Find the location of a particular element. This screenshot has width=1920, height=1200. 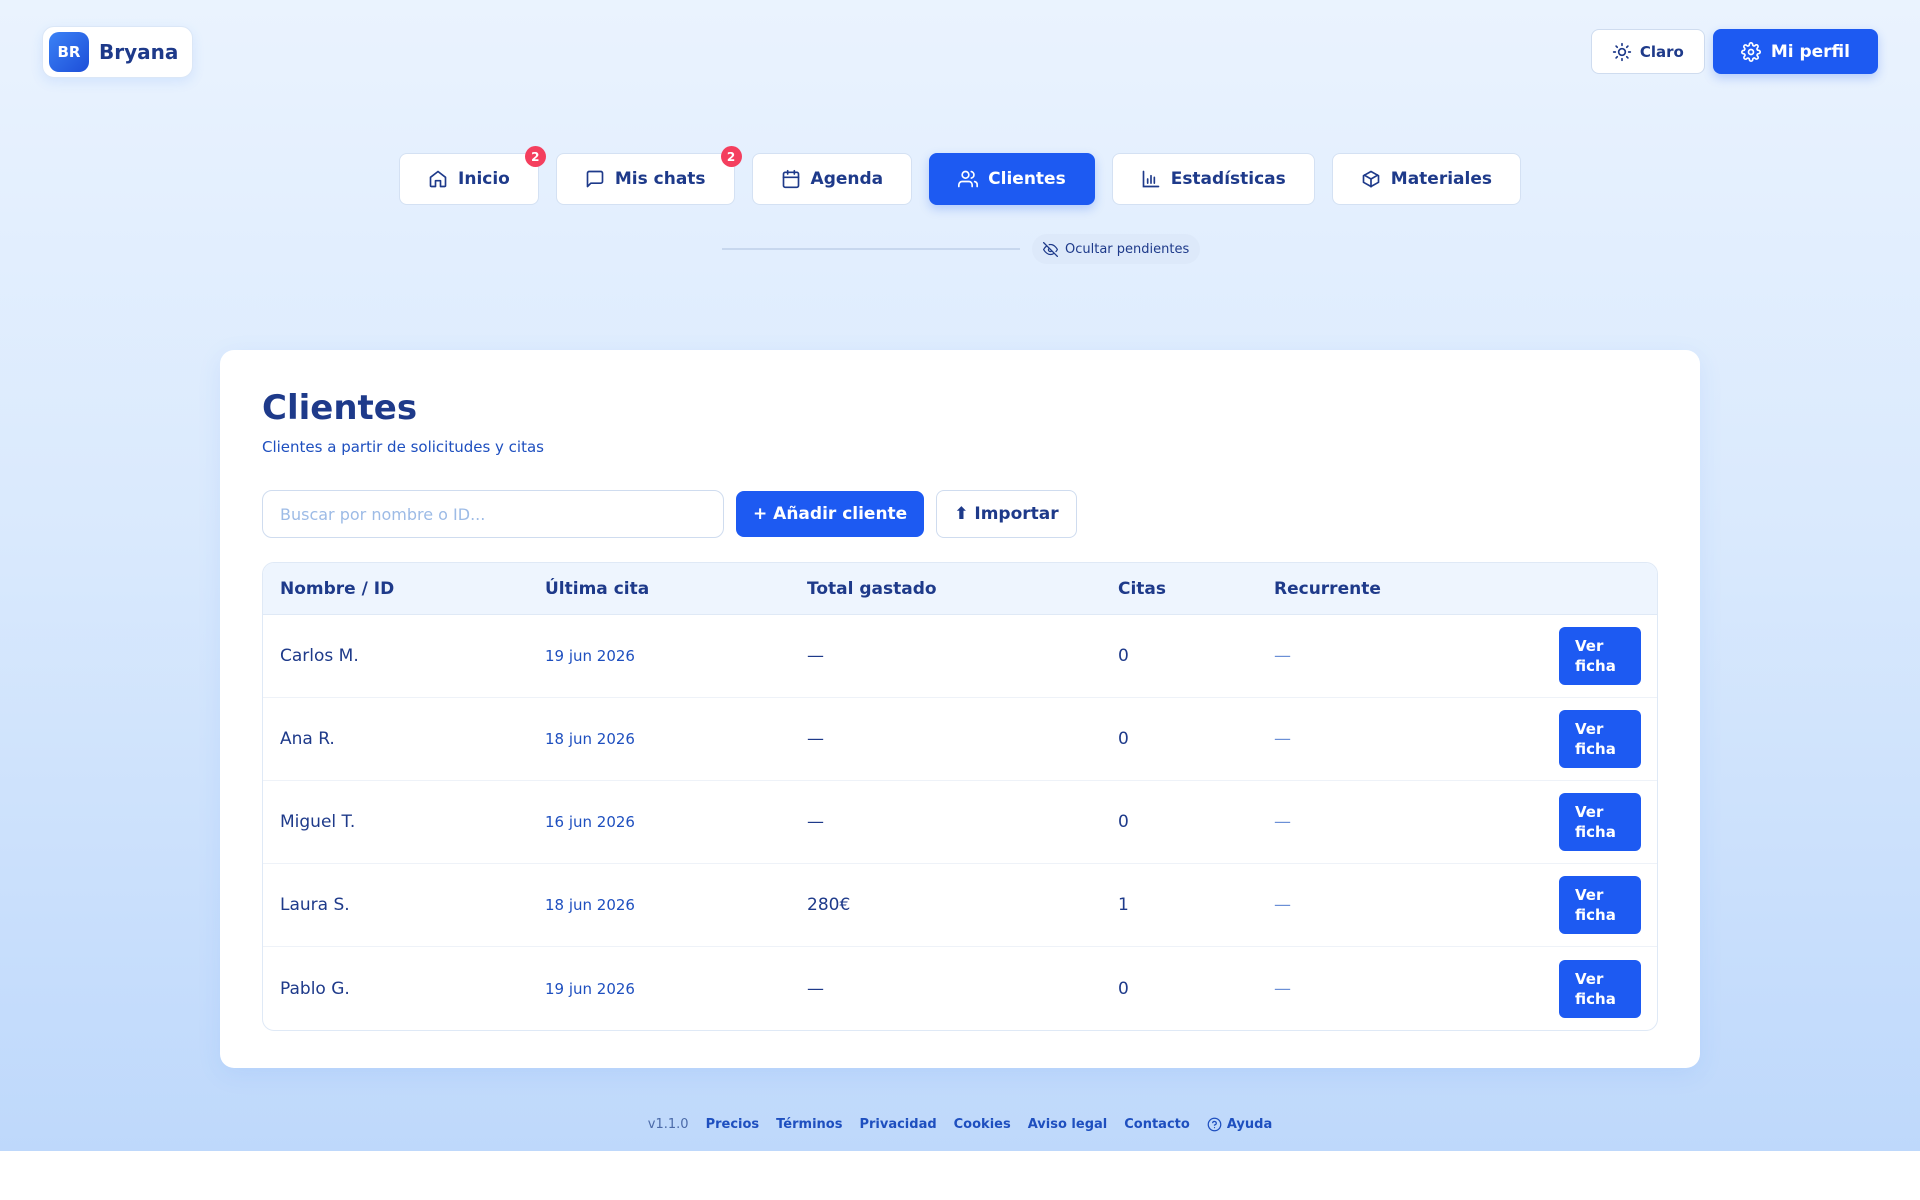

client-name: Laura S. is located at coordinates (315, 905).